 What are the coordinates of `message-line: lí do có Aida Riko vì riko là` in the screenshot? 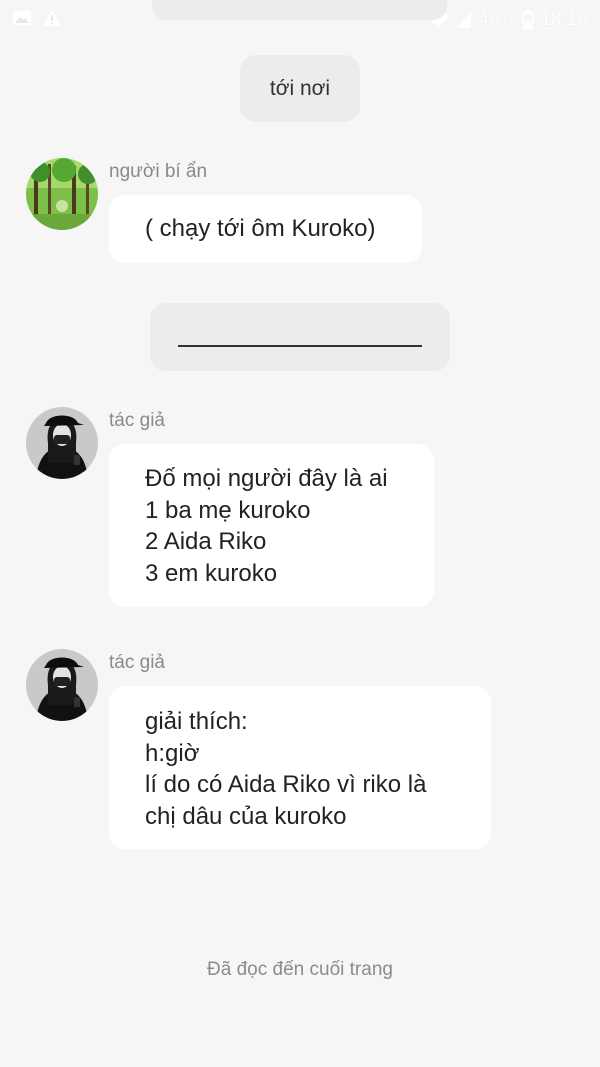 It's located at (286, 784).